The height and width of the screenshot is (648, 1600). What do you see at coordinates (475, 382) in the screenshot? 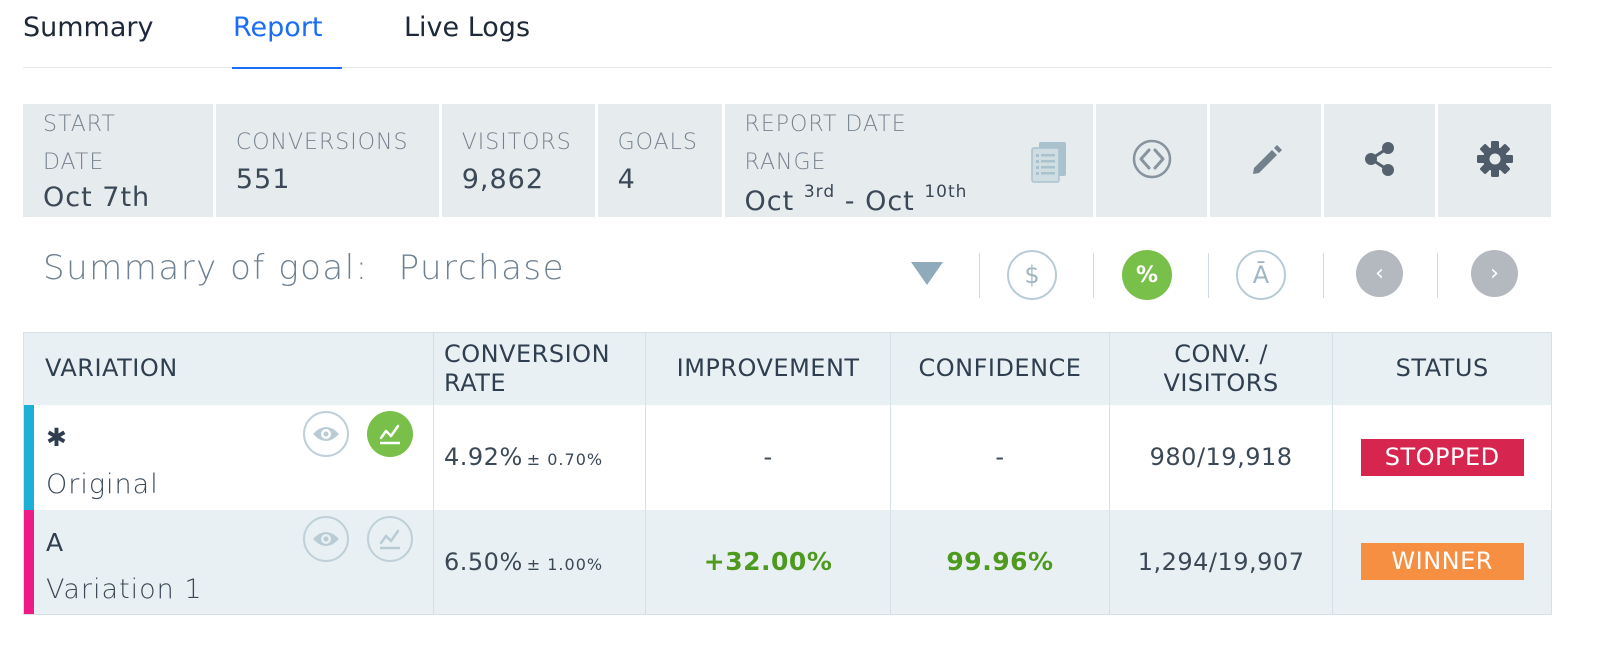
I see `header-line: RATE` at bounding box center [475, 382].